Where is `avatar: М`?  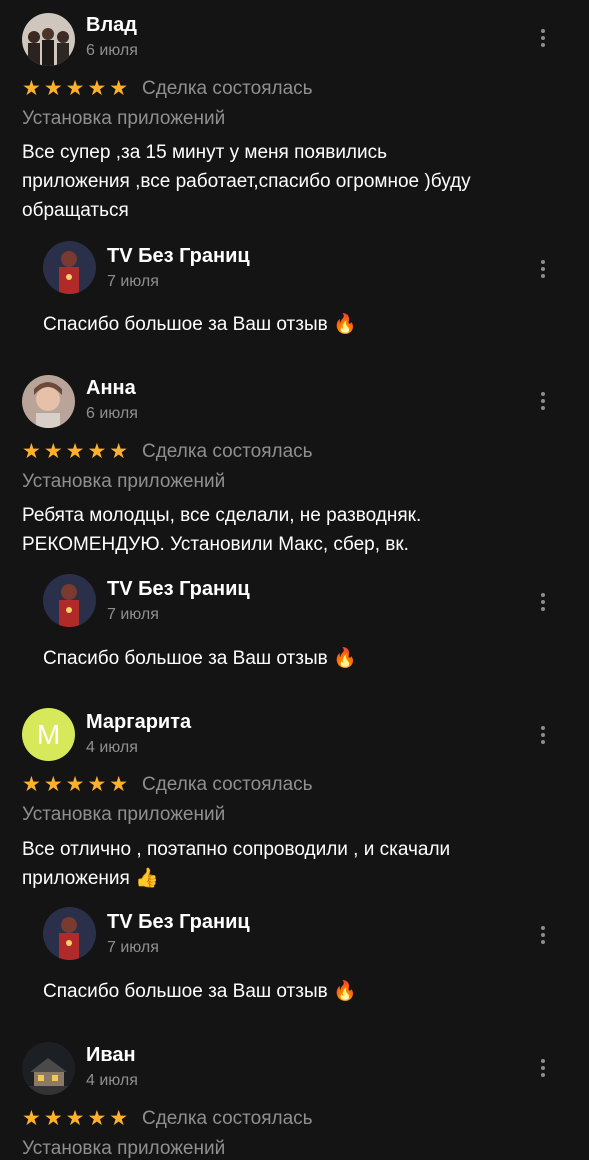 avatar: М is located at coordinates (48, 734).